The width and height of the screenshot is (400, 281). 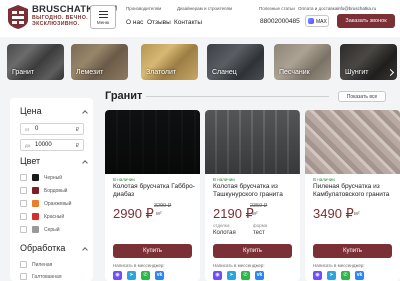 I want to click on old-price: 3299 ₽, so click(x=163, y=206).